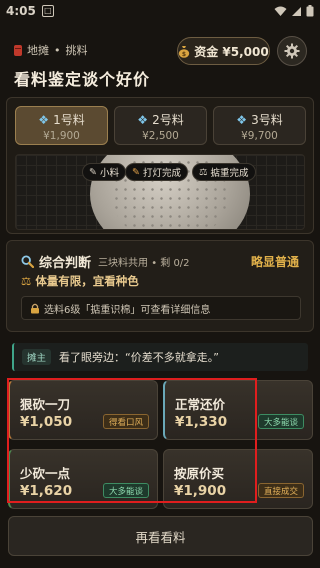  I want to click on review-material-button: 再看看料, so click(160, 536).